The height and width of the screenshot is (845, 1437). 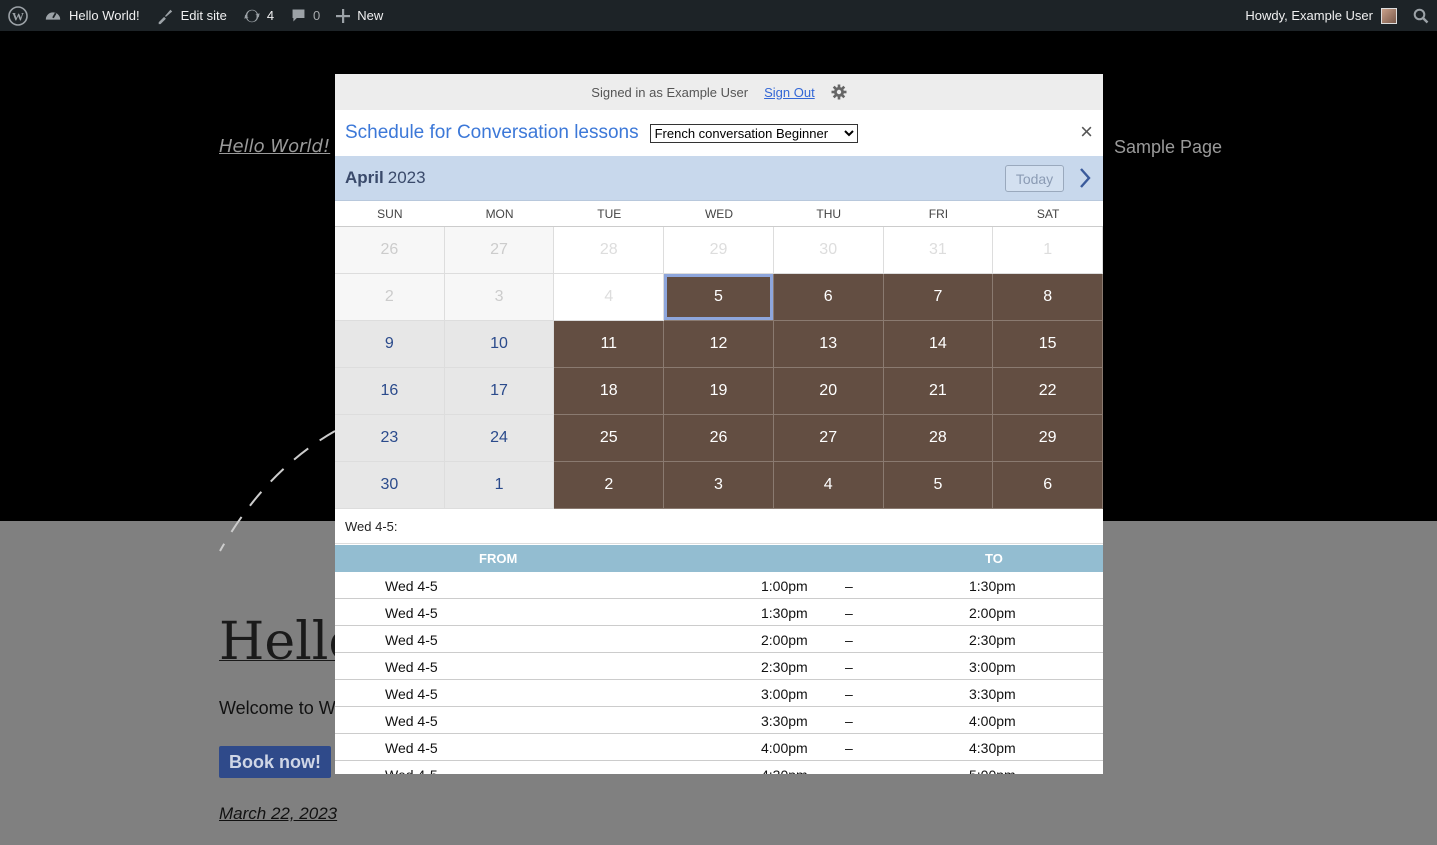 I want to click on calendar-day: 13, so click(x=828, y=344).